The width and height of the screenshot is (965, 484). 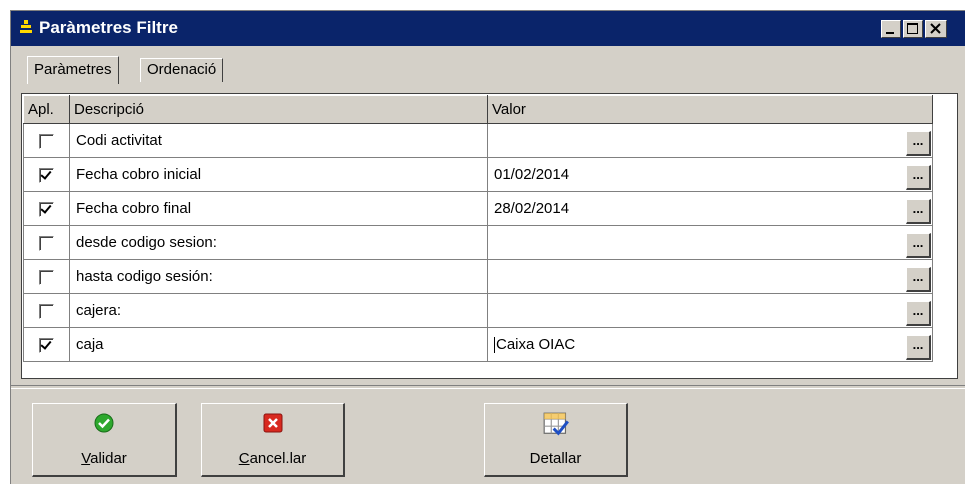 I want to click on grid-header-row: Apl. Descripció Valor, so click(x=478, y=109).